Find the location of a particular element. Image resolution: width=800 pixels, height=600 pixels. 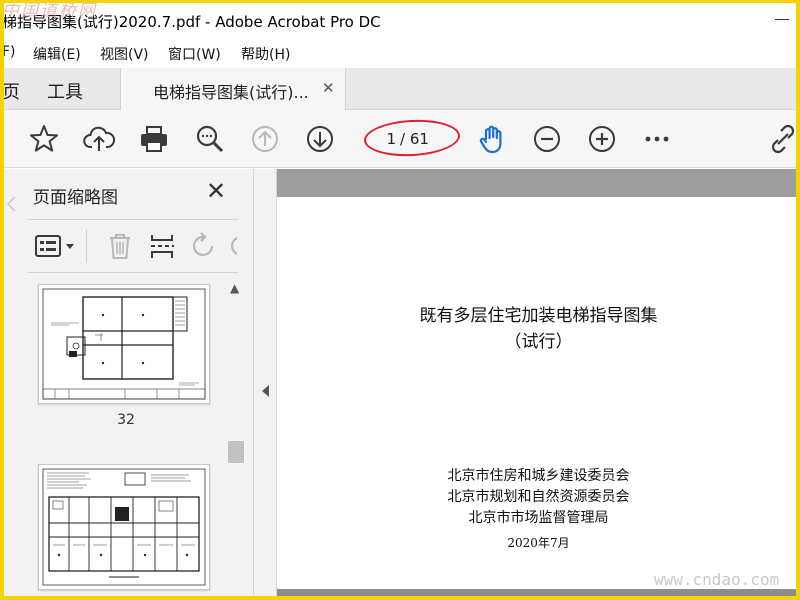

panel-close-button: ✕ is located at coordinates (216, 191).